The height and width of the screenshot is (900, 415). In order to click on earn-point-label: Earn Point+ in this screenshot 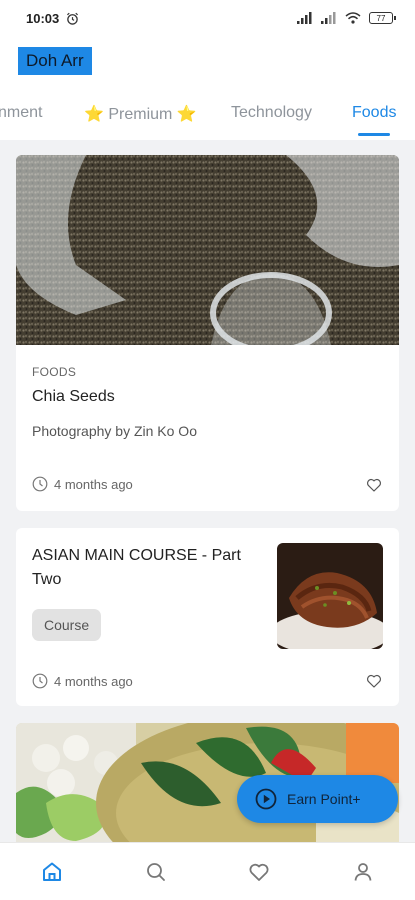, I will do `click(324, 799)`.